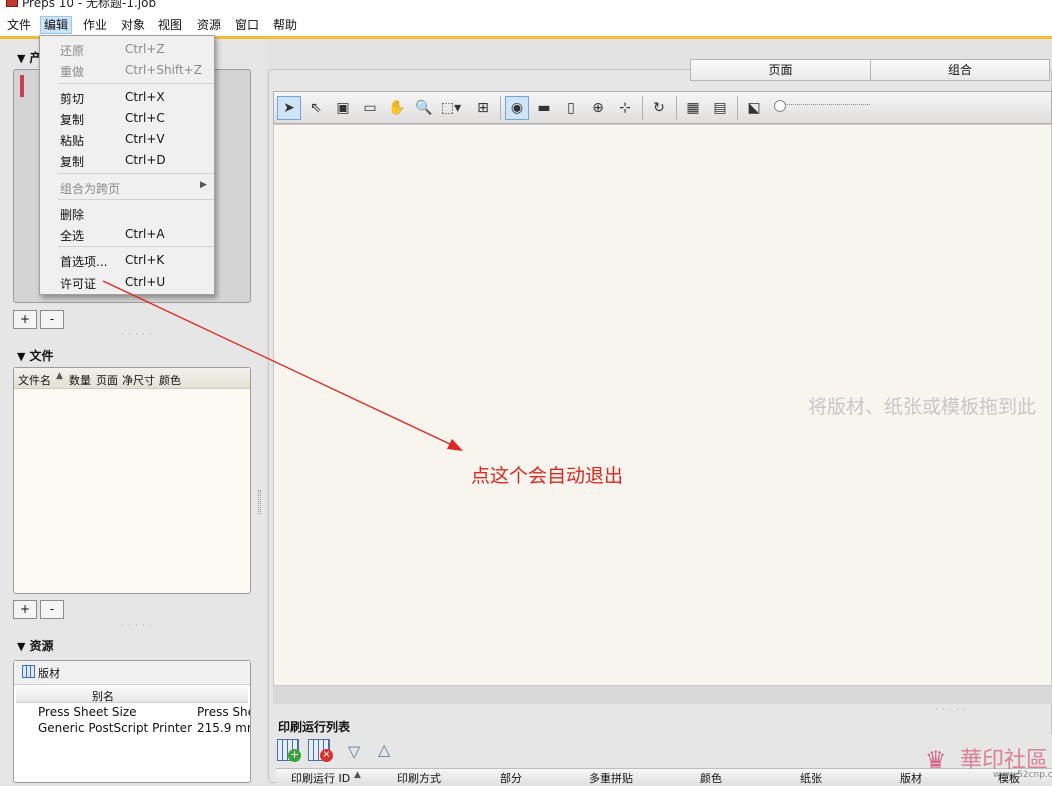 The image size is (1052, 786). Describe the element at coordinates (547, 476) in the screenshot. I see `annotation-note: 点这个会自动退出` at that location.